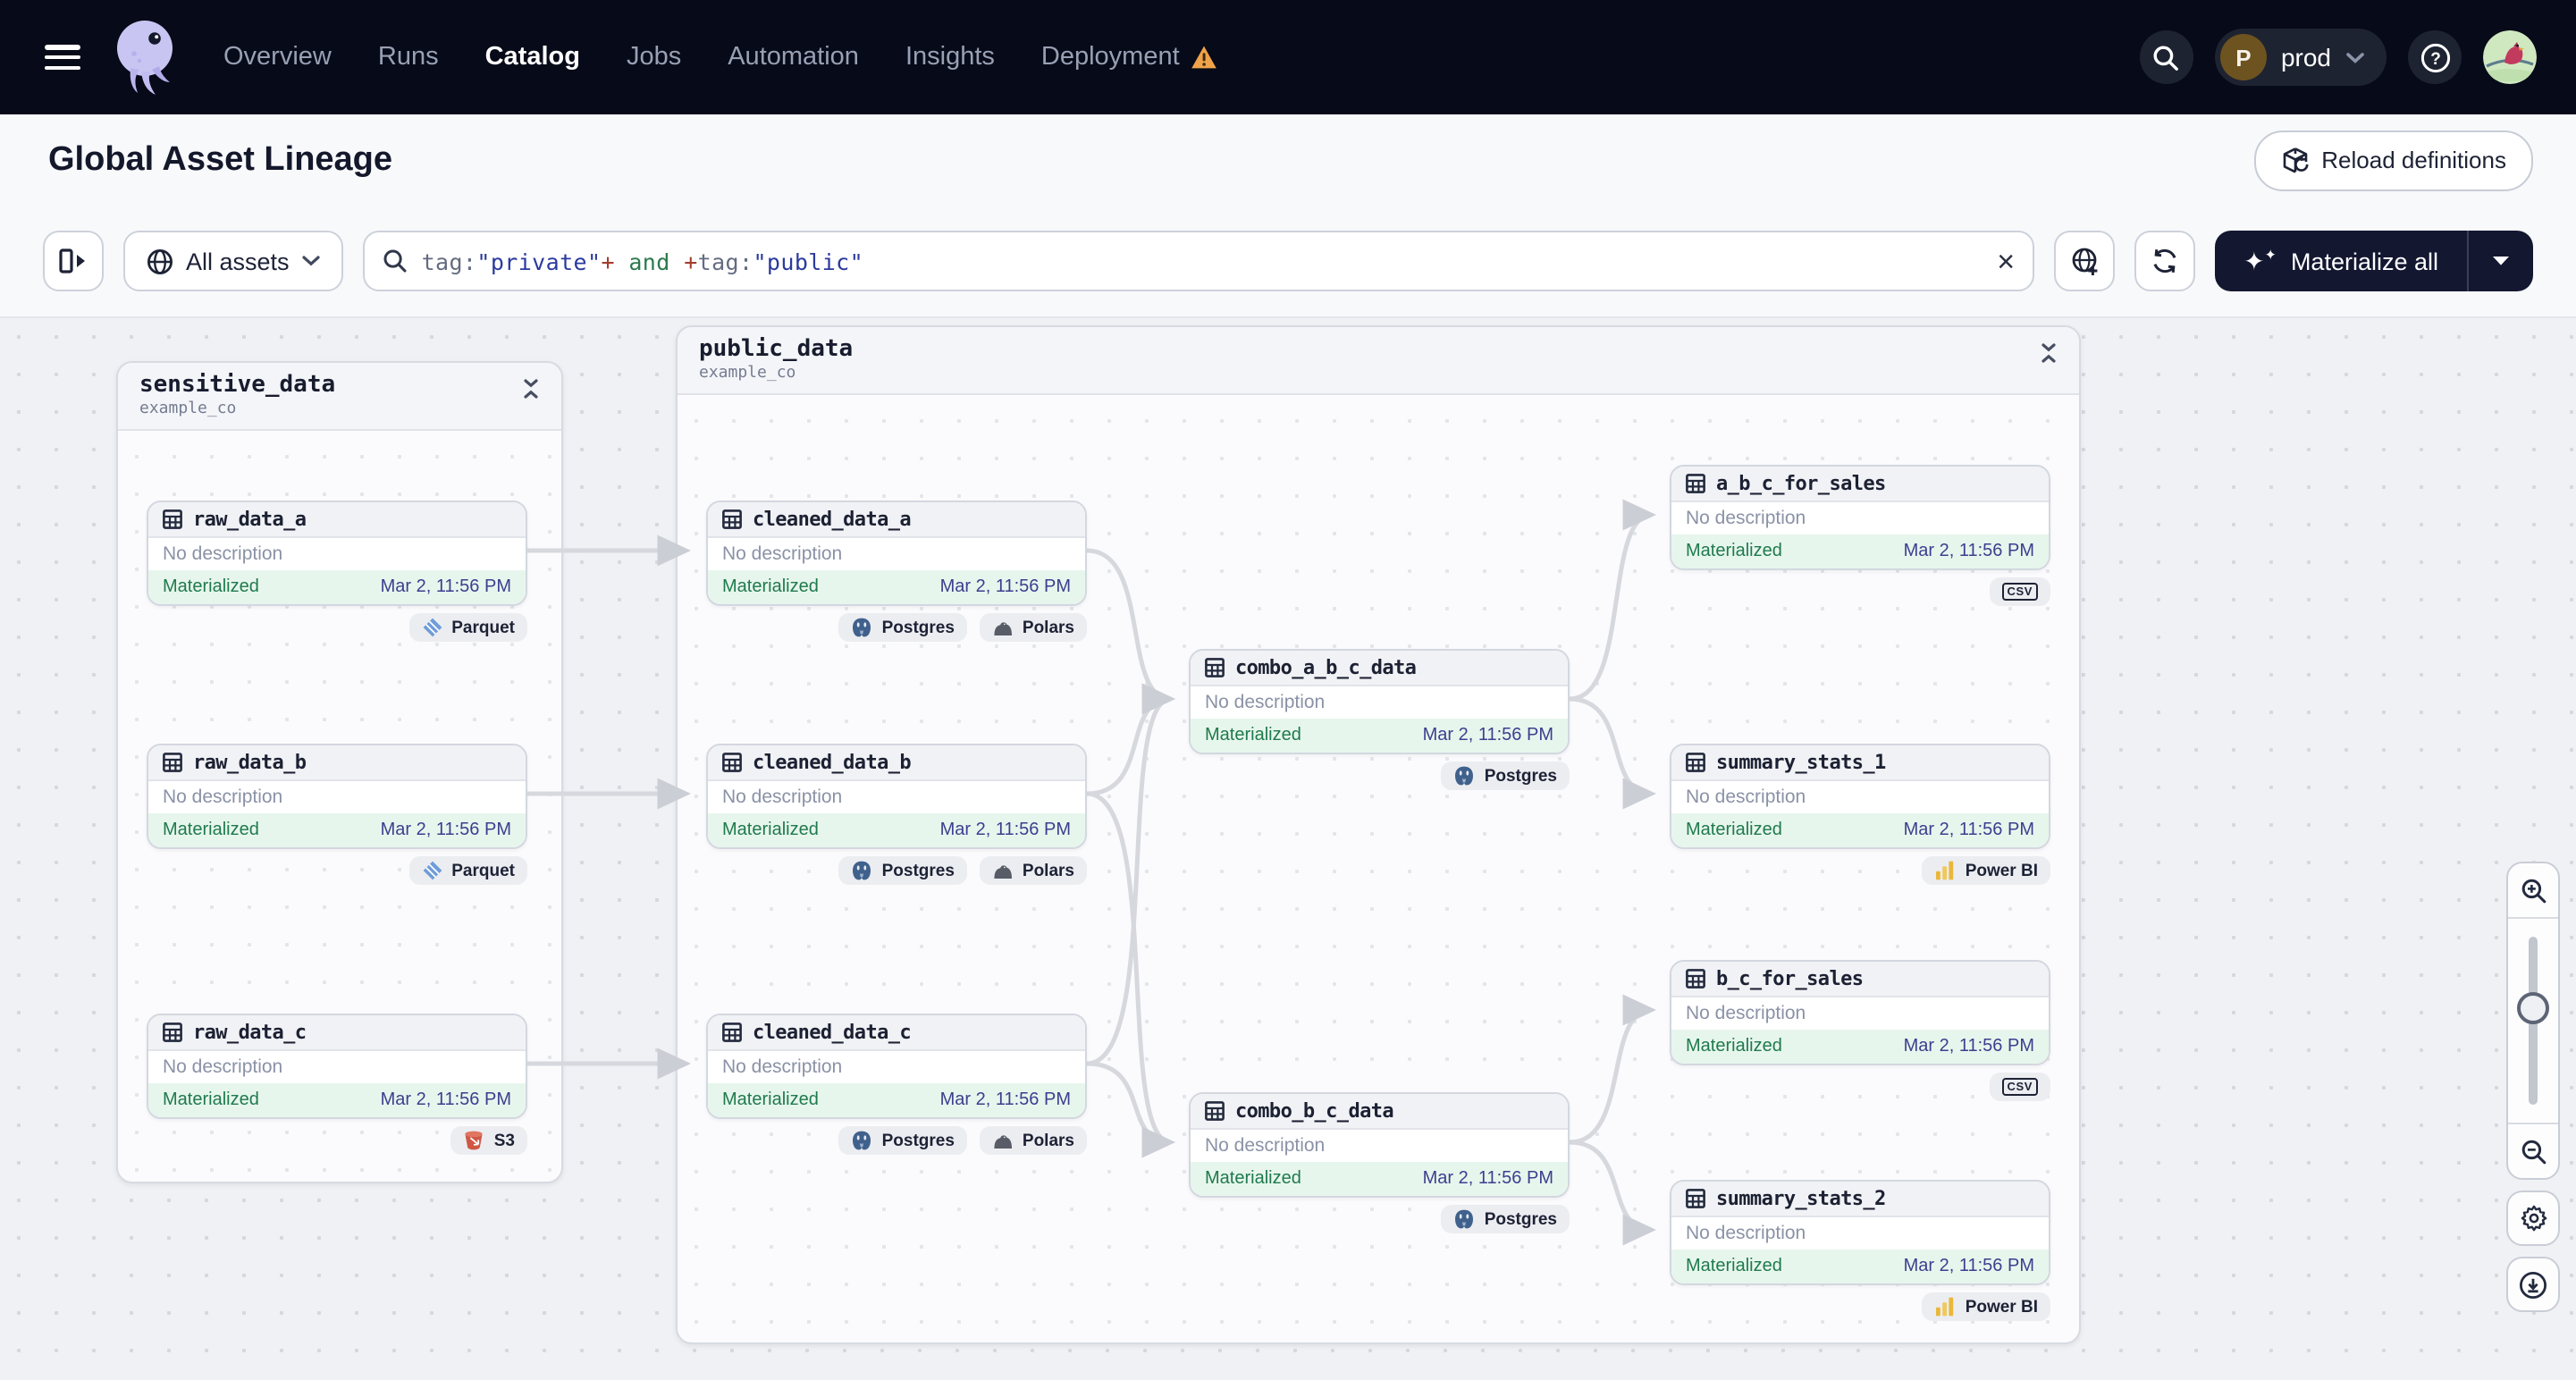 Image resolution: width=2576 pixels, height=1380 pixels. Describe the element at coordinates (2243, 57) in the screenshot. I see `deployment-avatar: P` at that location.